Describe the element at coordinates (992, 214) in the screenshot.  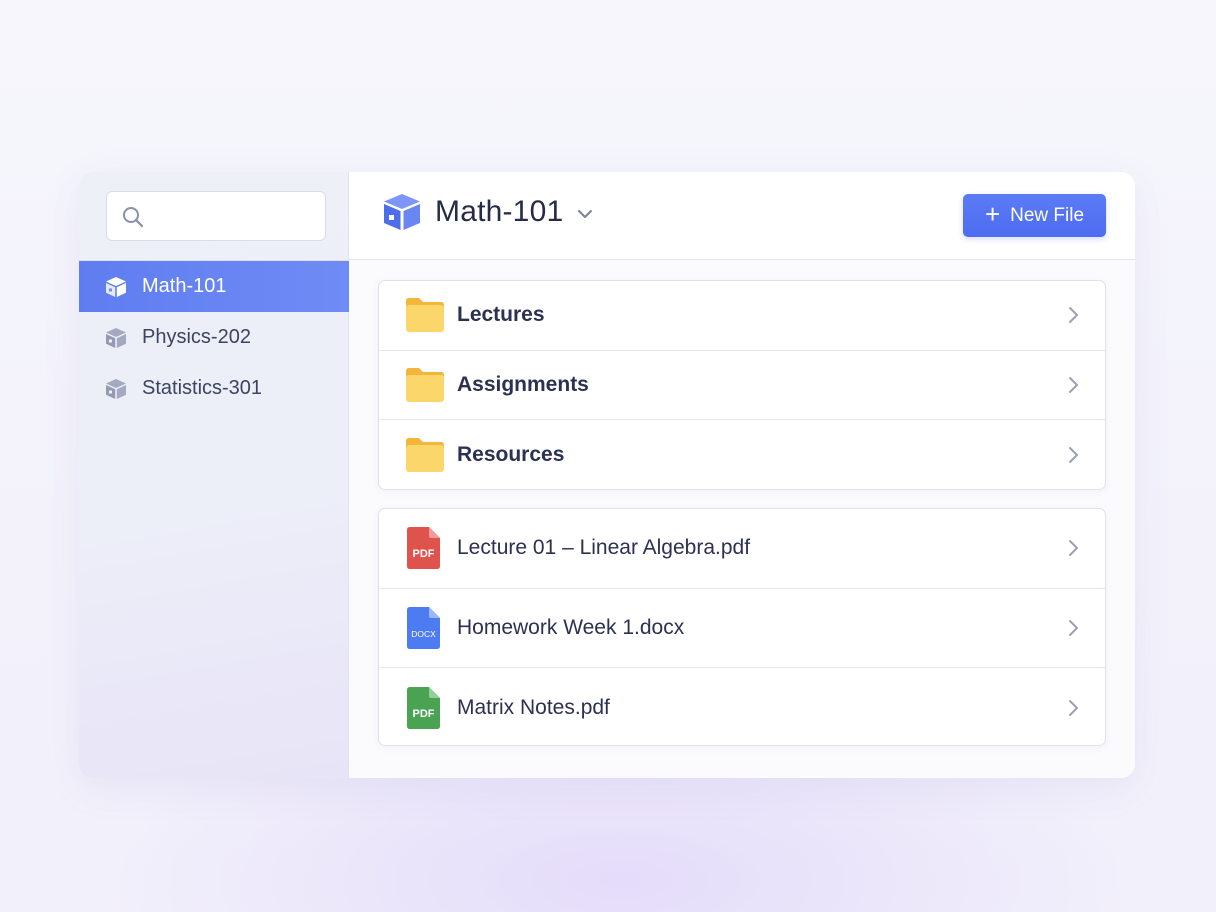
I see `plus-icon: +` at that location.